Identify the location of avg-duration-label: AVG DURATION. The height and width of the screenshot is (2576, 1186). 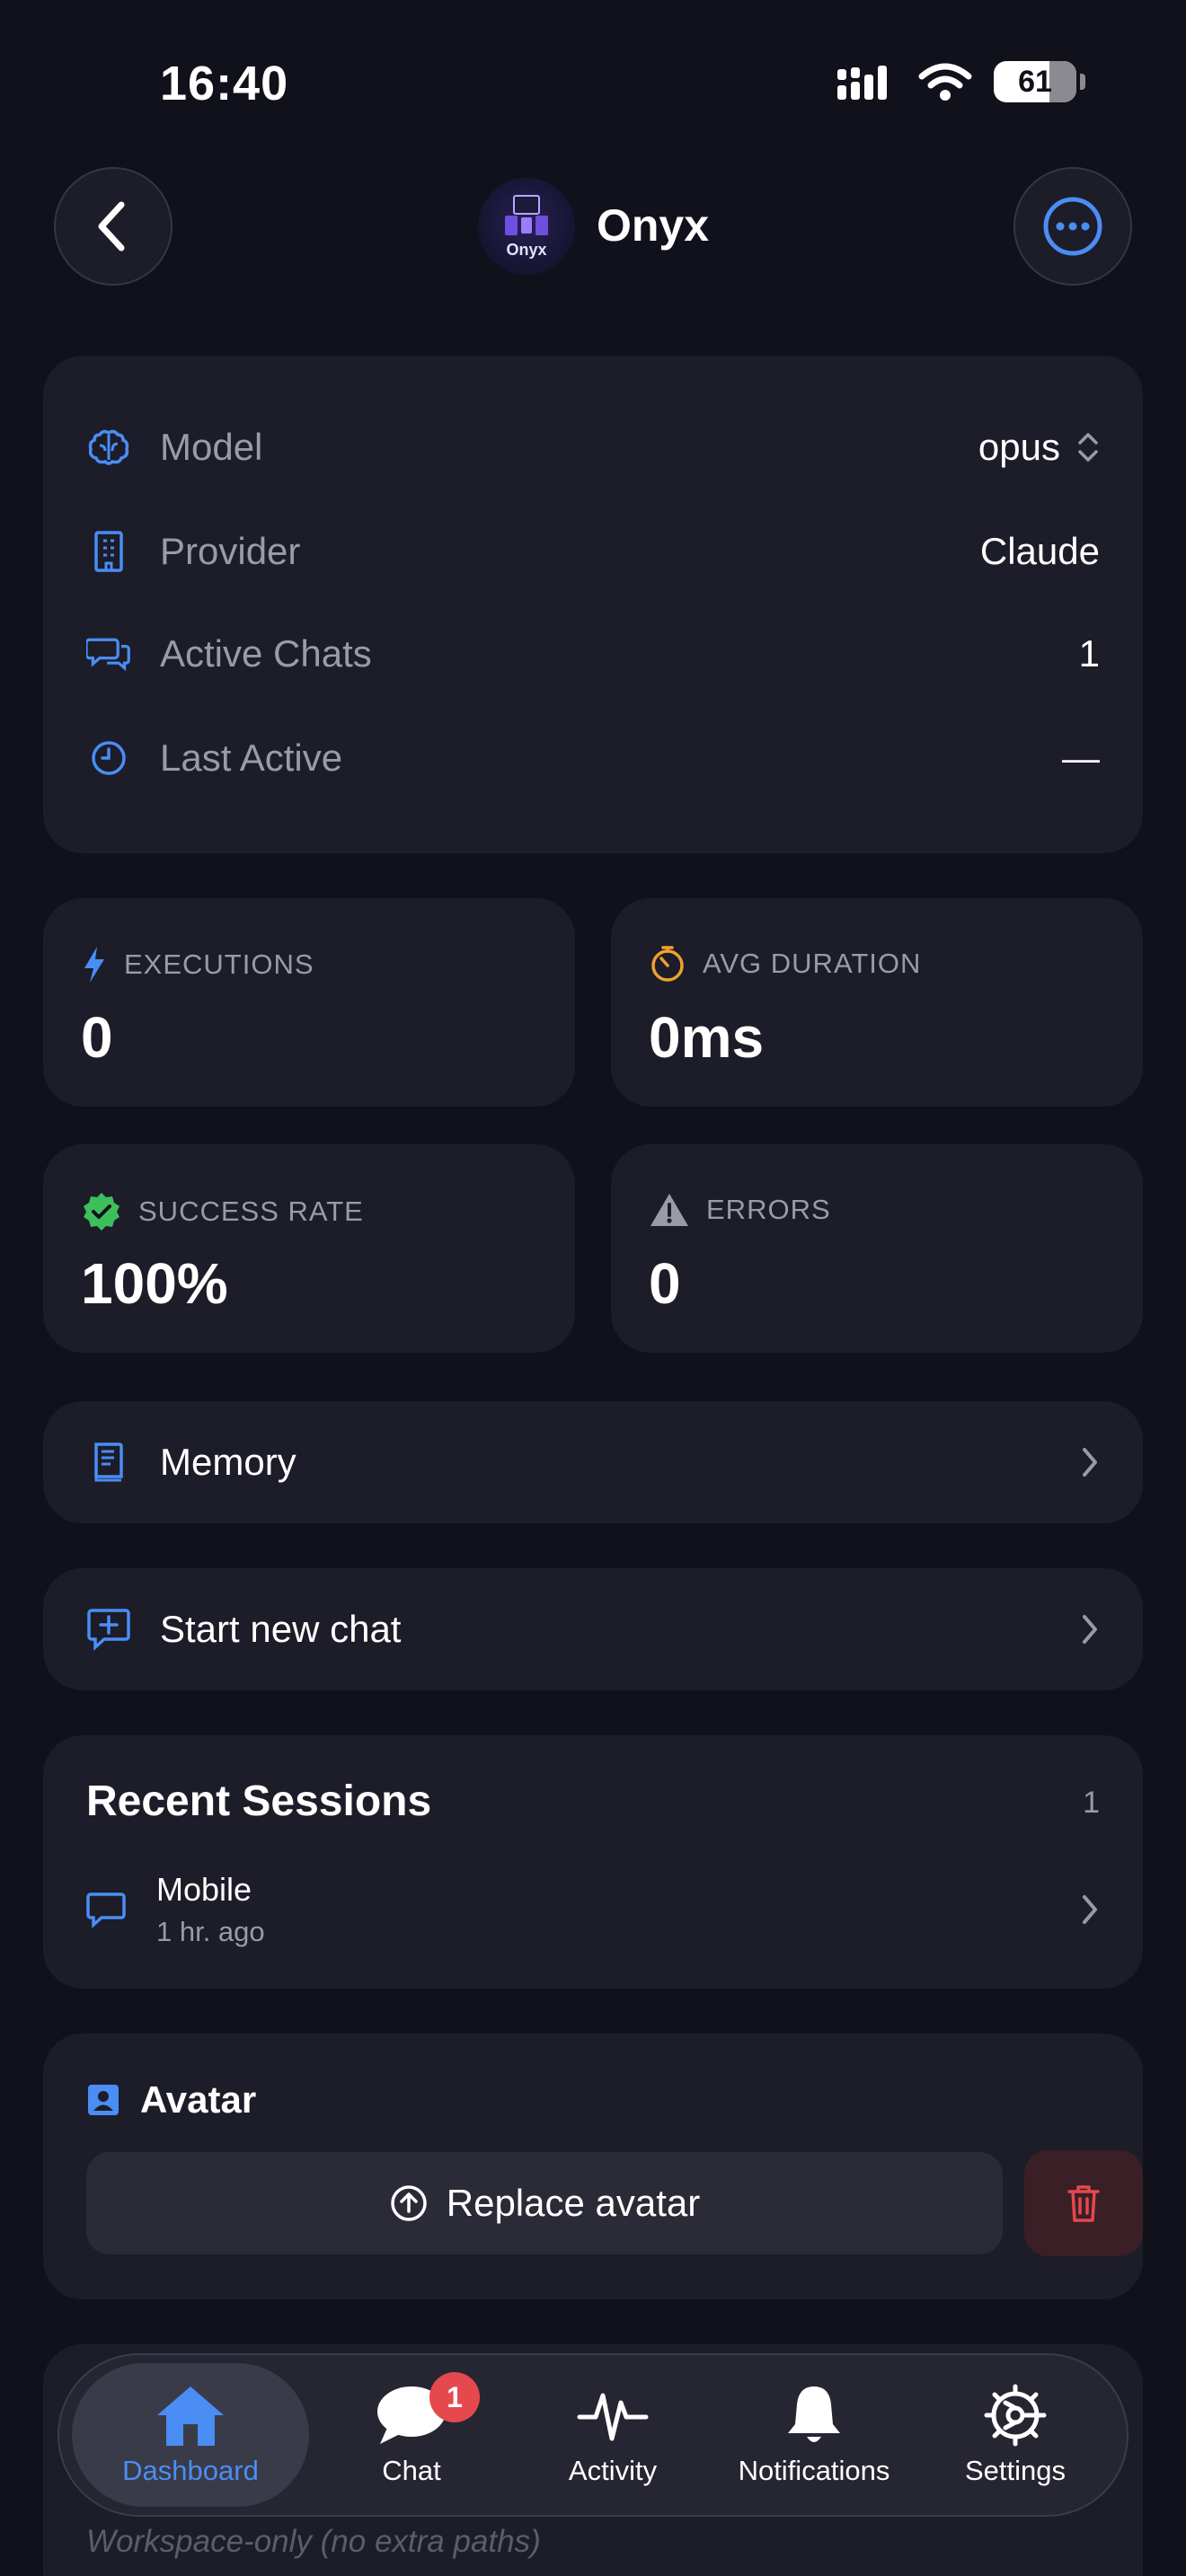
(812, 963).